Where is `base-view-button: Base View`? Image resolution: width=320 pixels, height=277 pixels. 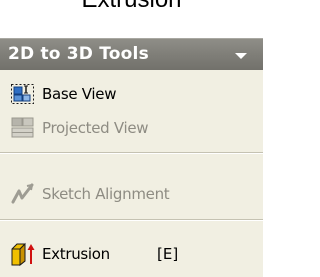
base-view-button: Base View is located at coordinates (131, 94).